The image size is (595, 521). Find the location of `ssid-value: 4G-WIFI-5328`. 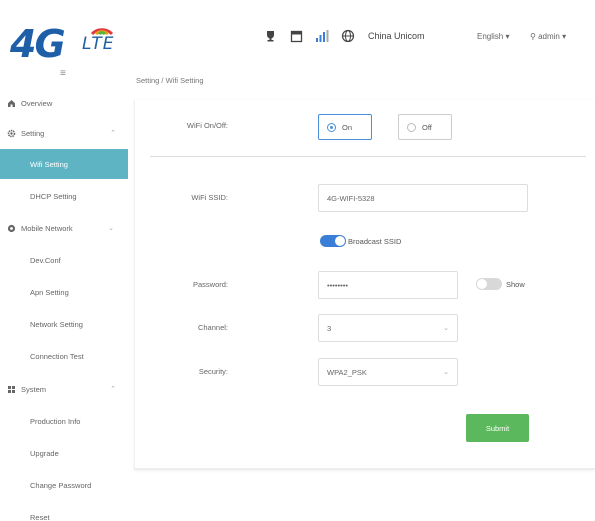

ssid-value: 4G-WIFI-5328 is located at coordinates (351, 198).